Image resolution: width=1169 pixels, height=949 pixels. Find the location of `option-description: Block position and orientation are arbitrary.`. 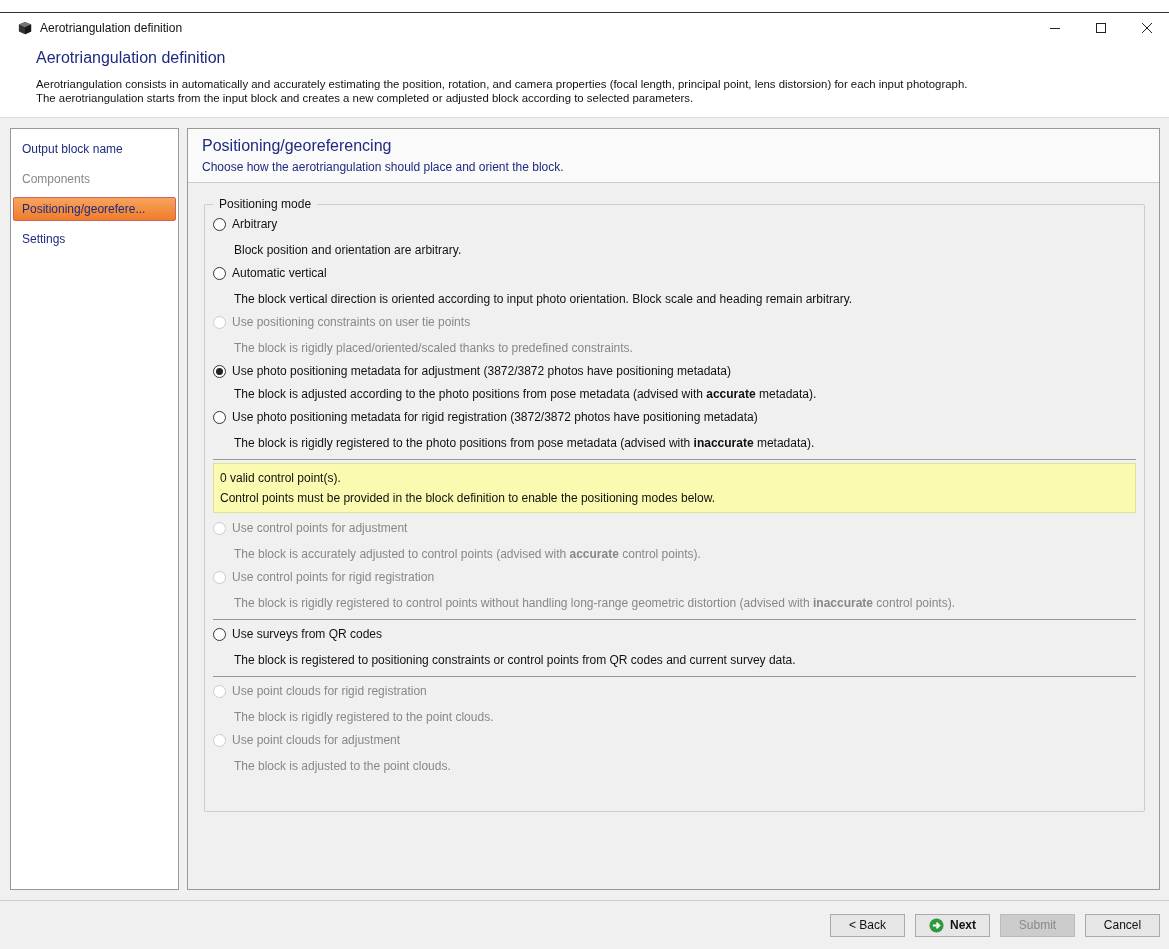

option-description: Block position and orientation are arbitrary. is located at coordinates (348, 250).